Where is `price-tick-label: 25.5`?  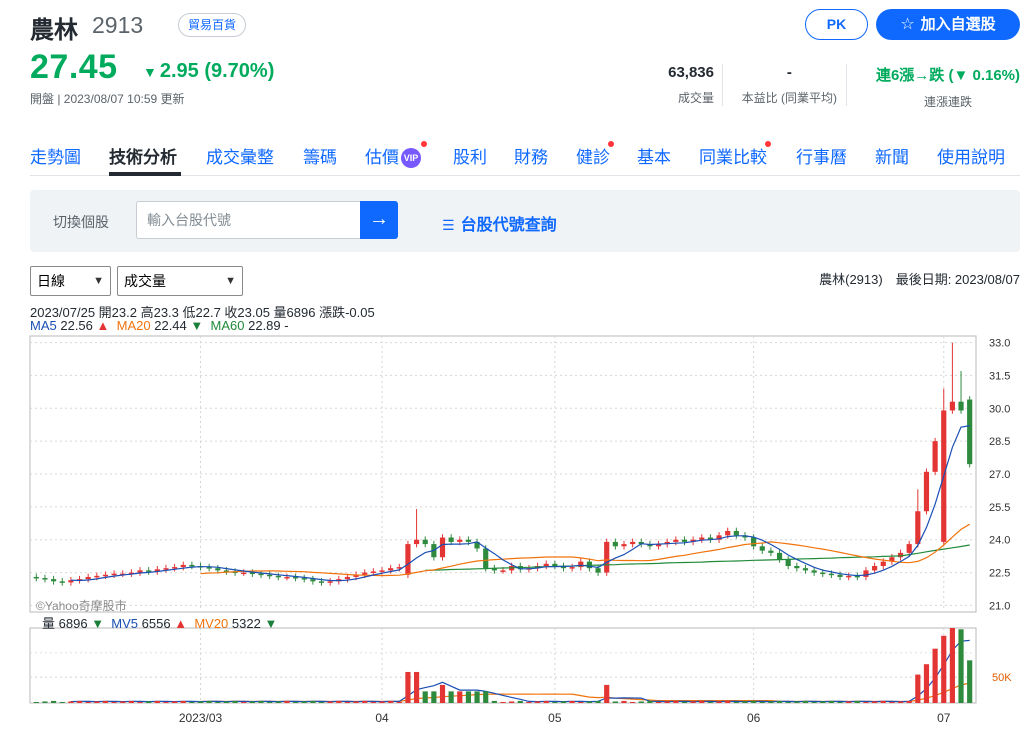 price-tick-label: 25.5 is located at coordinates (999, 508).